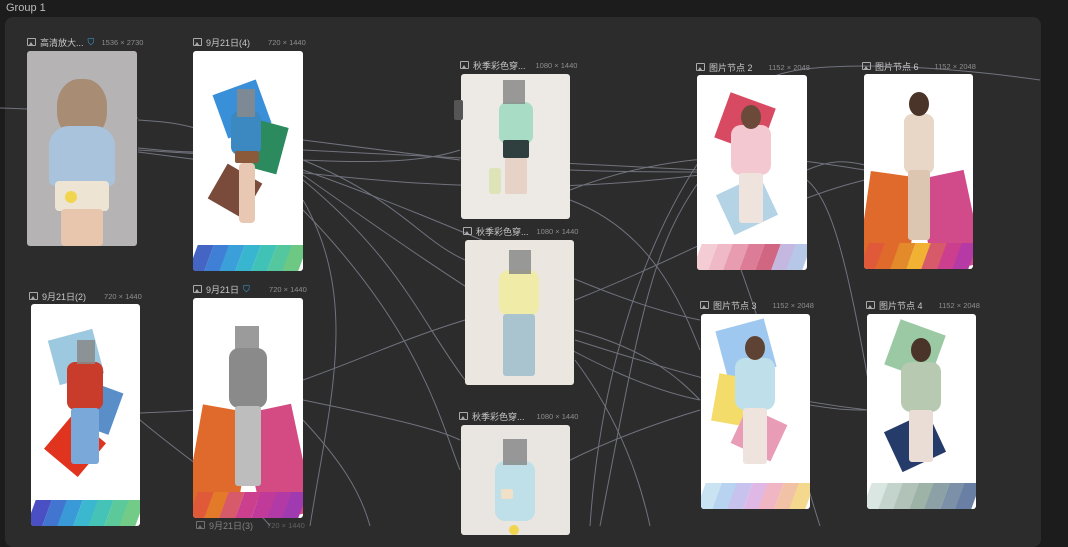 This screenshot has height=547, width=1068. Describe the element at coordinates (901, 305) in the screenshot. I see `node-title: 图片节点 4` at that location.